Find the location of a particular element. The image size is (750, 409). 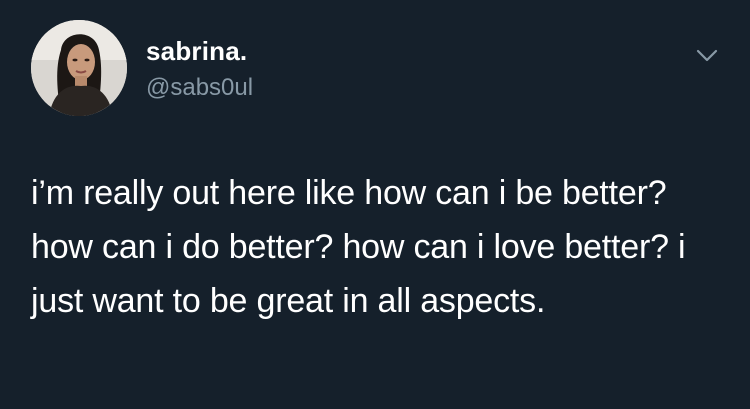

more-options-button is located at coordinates (707, 55).